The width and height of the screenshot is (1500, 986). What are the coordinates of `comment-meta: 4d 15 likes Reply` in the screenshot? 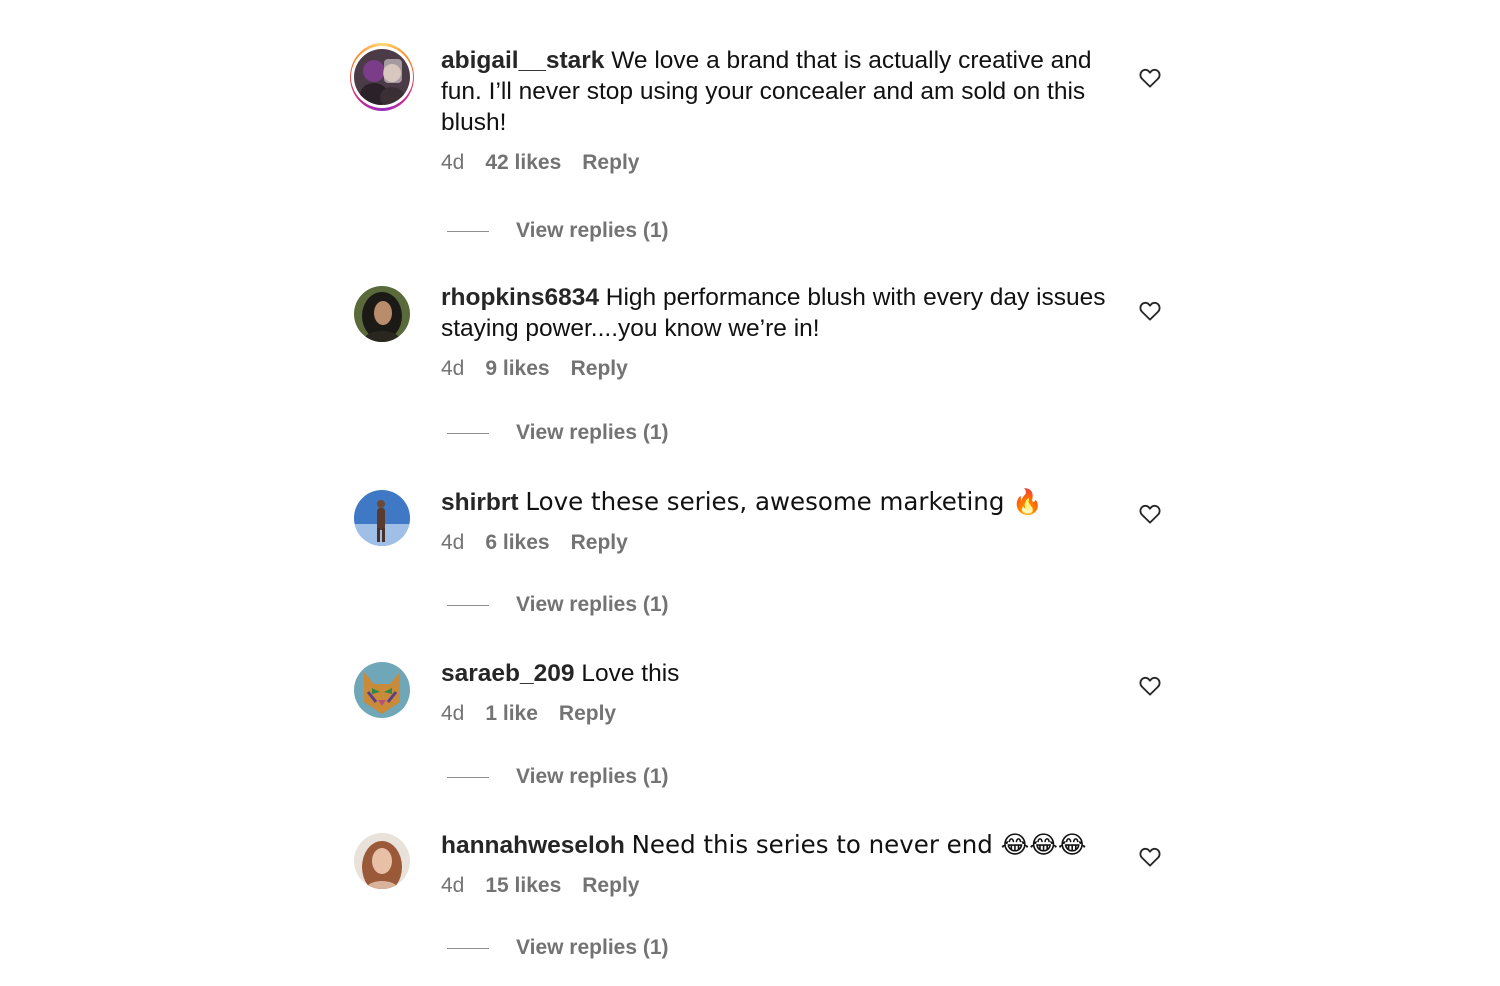 It's located at (776, 886).